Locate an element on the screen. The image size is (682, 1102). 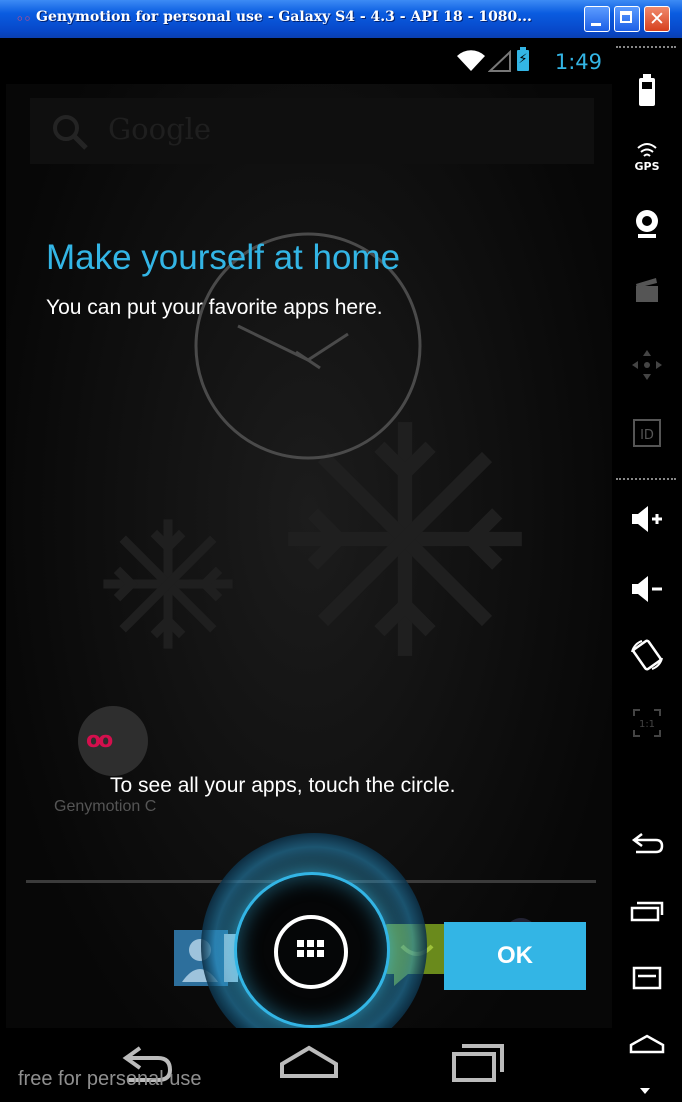
remote-control-icon is located at coordinates (647, 365).